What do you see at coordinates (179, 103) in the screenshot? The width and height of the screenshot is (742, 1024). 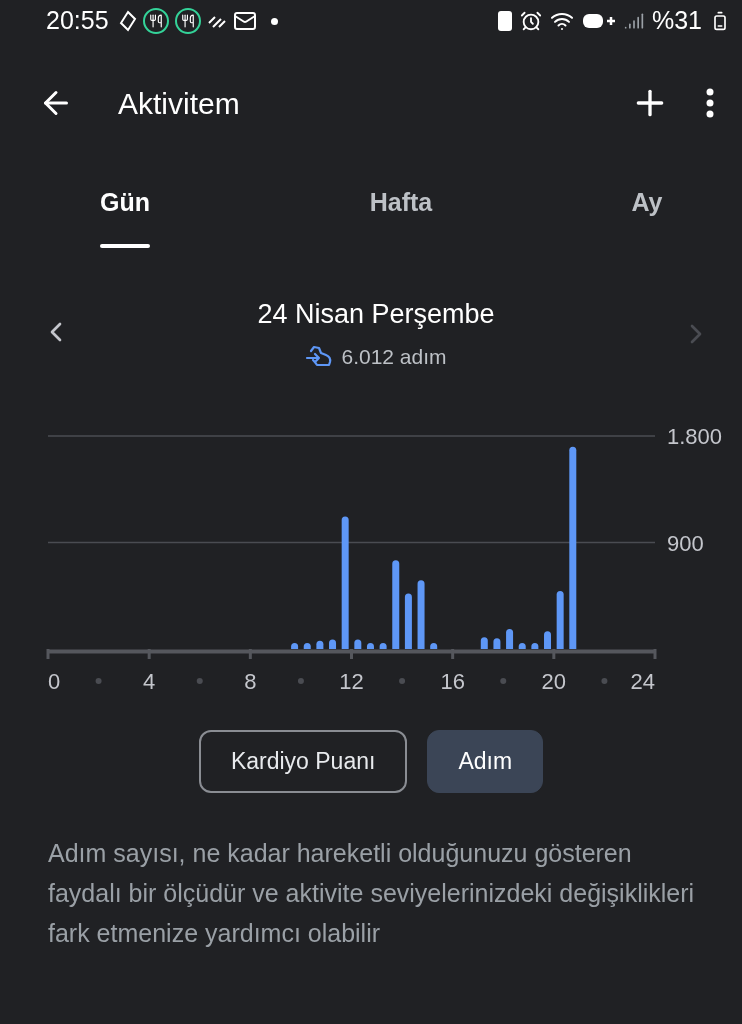 I see `page-title: Aktivitem` at bounding box center [179, 103].